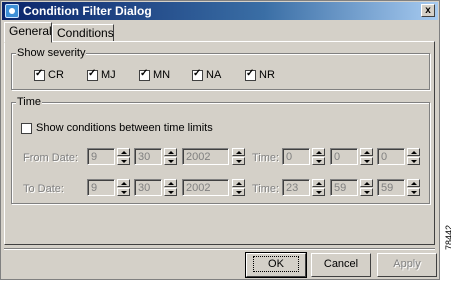 The height and width of the screenshot is (283, 451). I want to click on from-year-spinner, so click(238, 156).